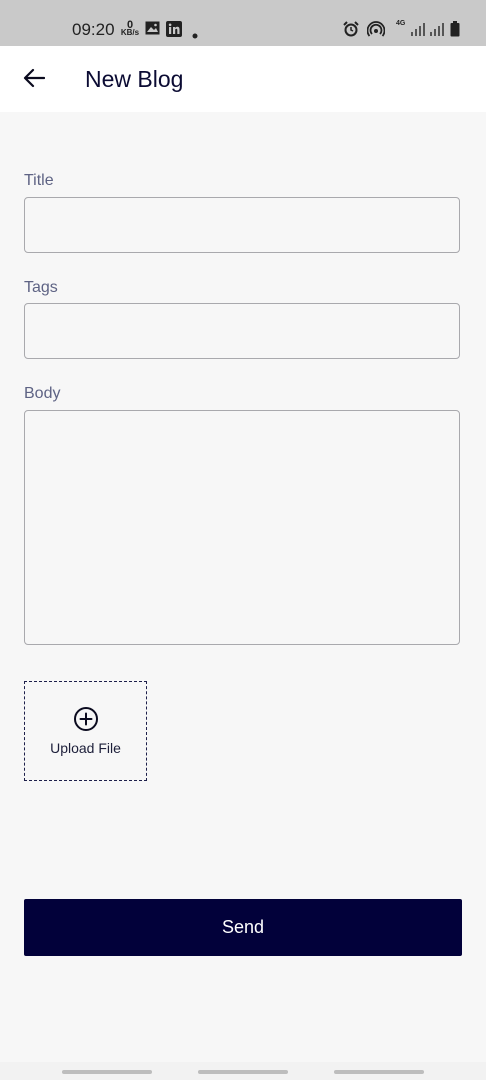  Describe the element at coordinates (418, 31) in the screenshot. I see `signal-icon` at that location.